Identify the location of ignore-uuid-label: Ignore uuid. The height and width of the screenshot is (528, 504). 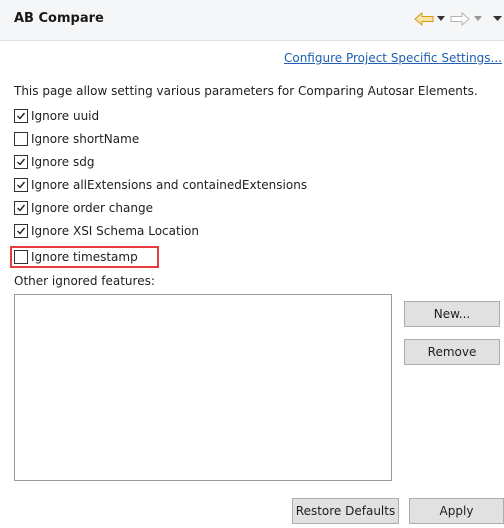
(65, 116).